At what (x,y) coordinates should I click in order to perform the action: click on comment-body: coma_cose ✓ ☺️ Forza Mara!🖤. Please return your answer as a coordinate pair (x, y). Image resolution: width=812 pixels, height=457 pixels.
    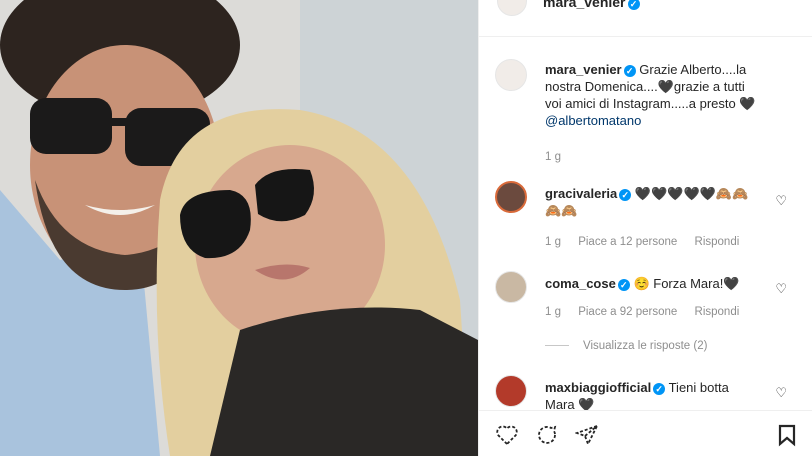
    Looking at the image, I should click on (655, 283).